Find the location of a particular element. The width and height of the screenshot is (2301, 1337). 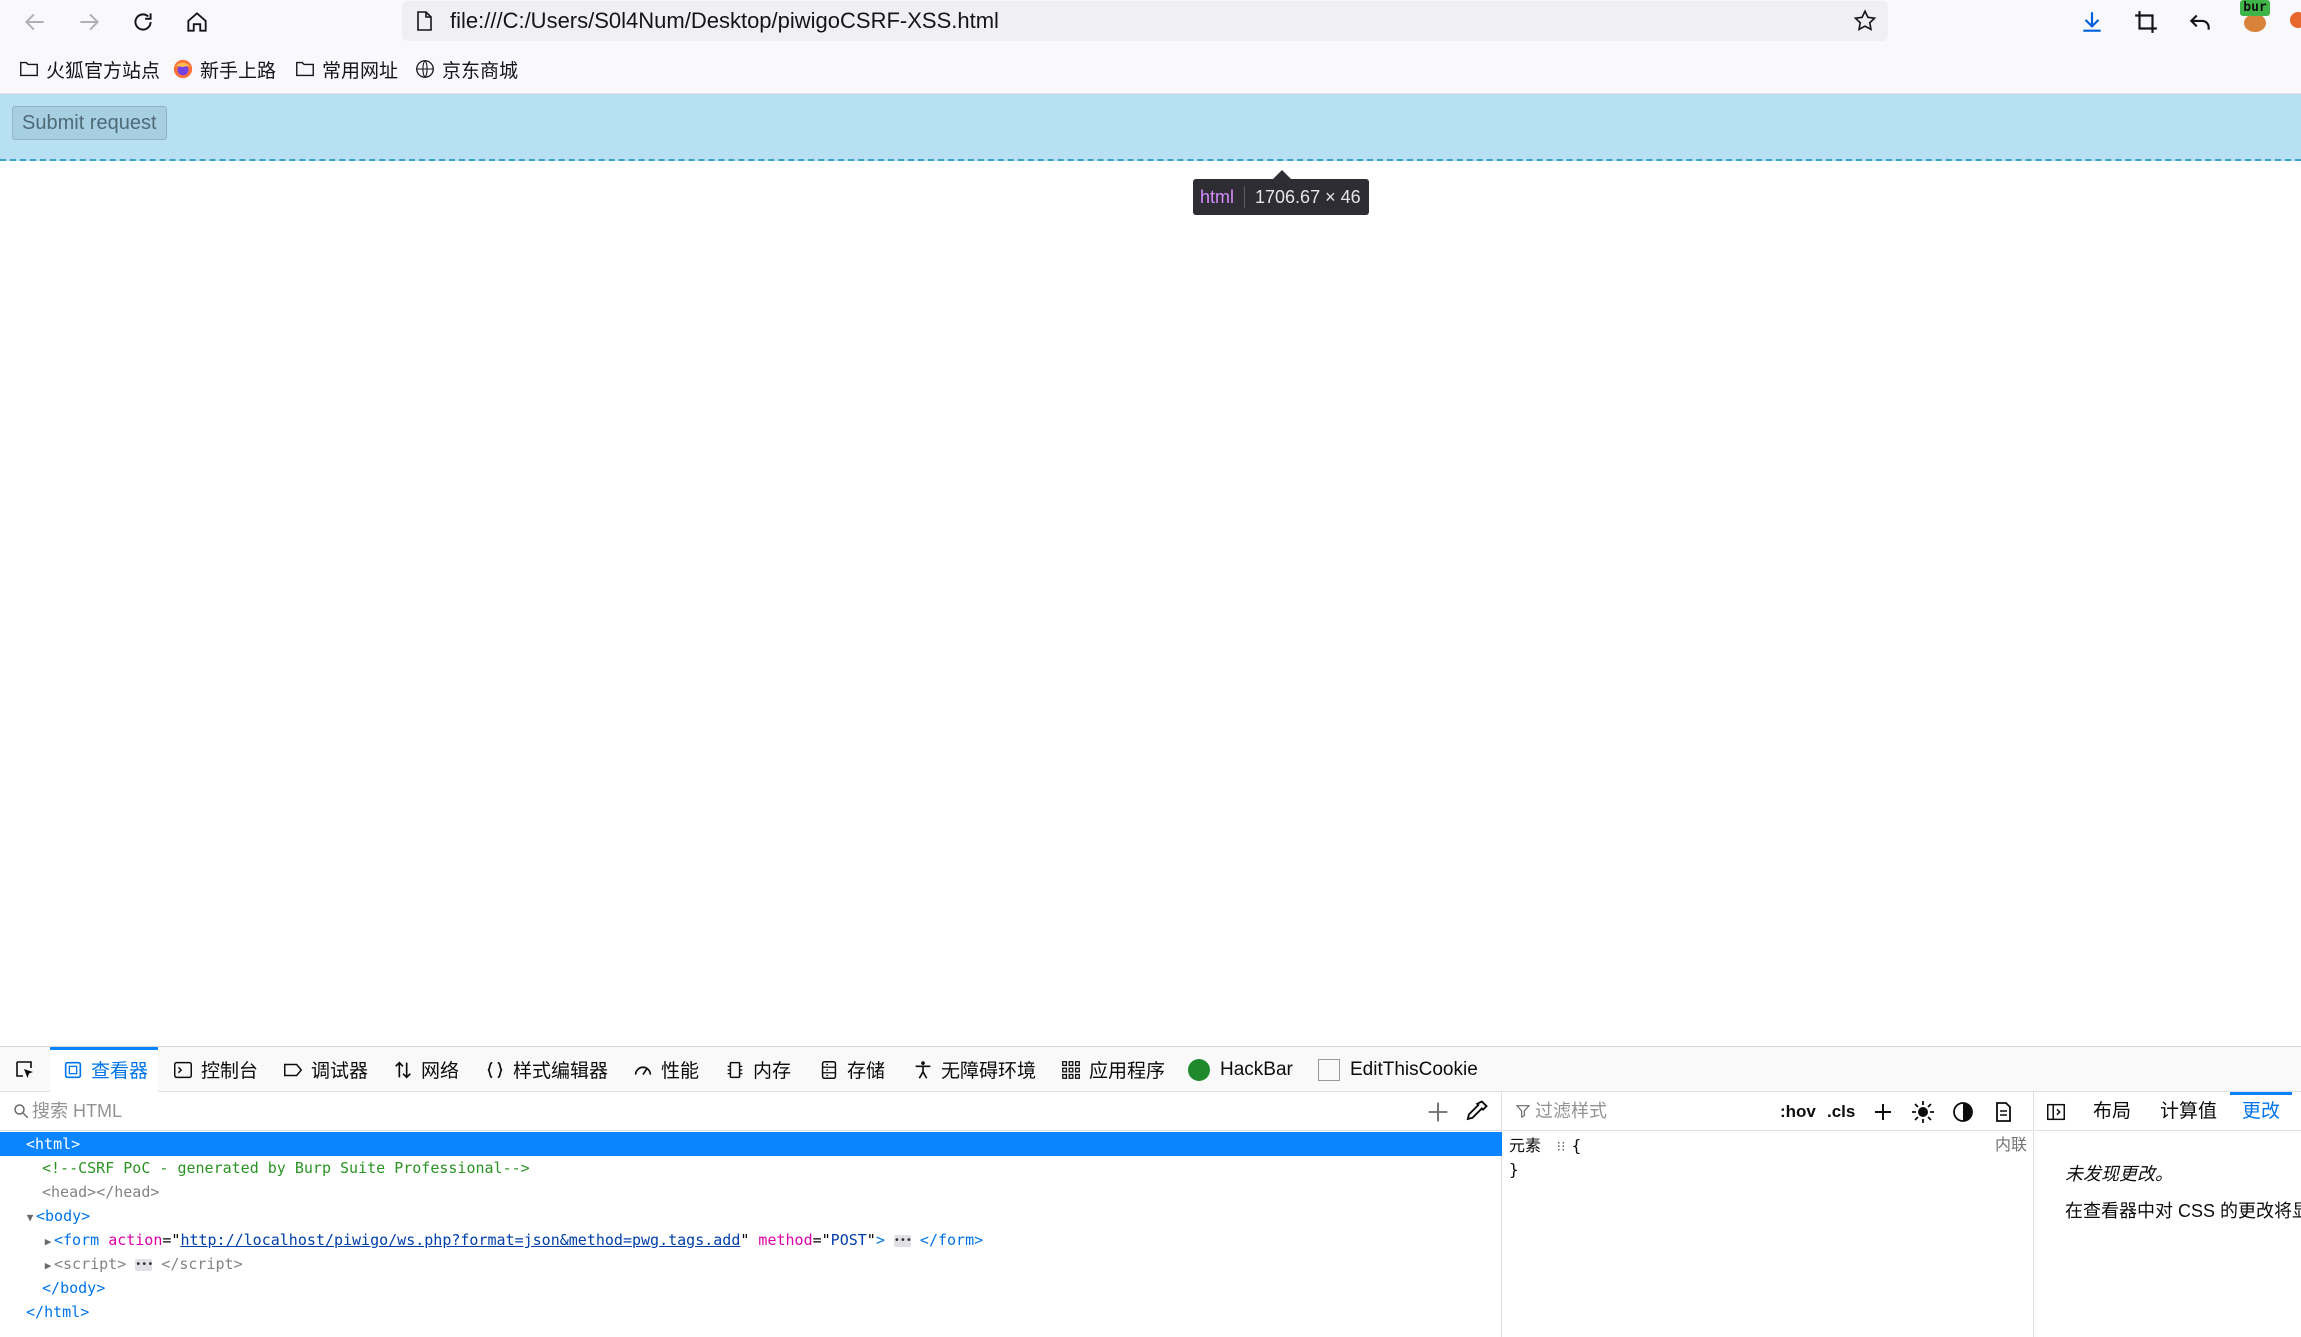

forward-arrow-icon is located at coordinates (90, 22).